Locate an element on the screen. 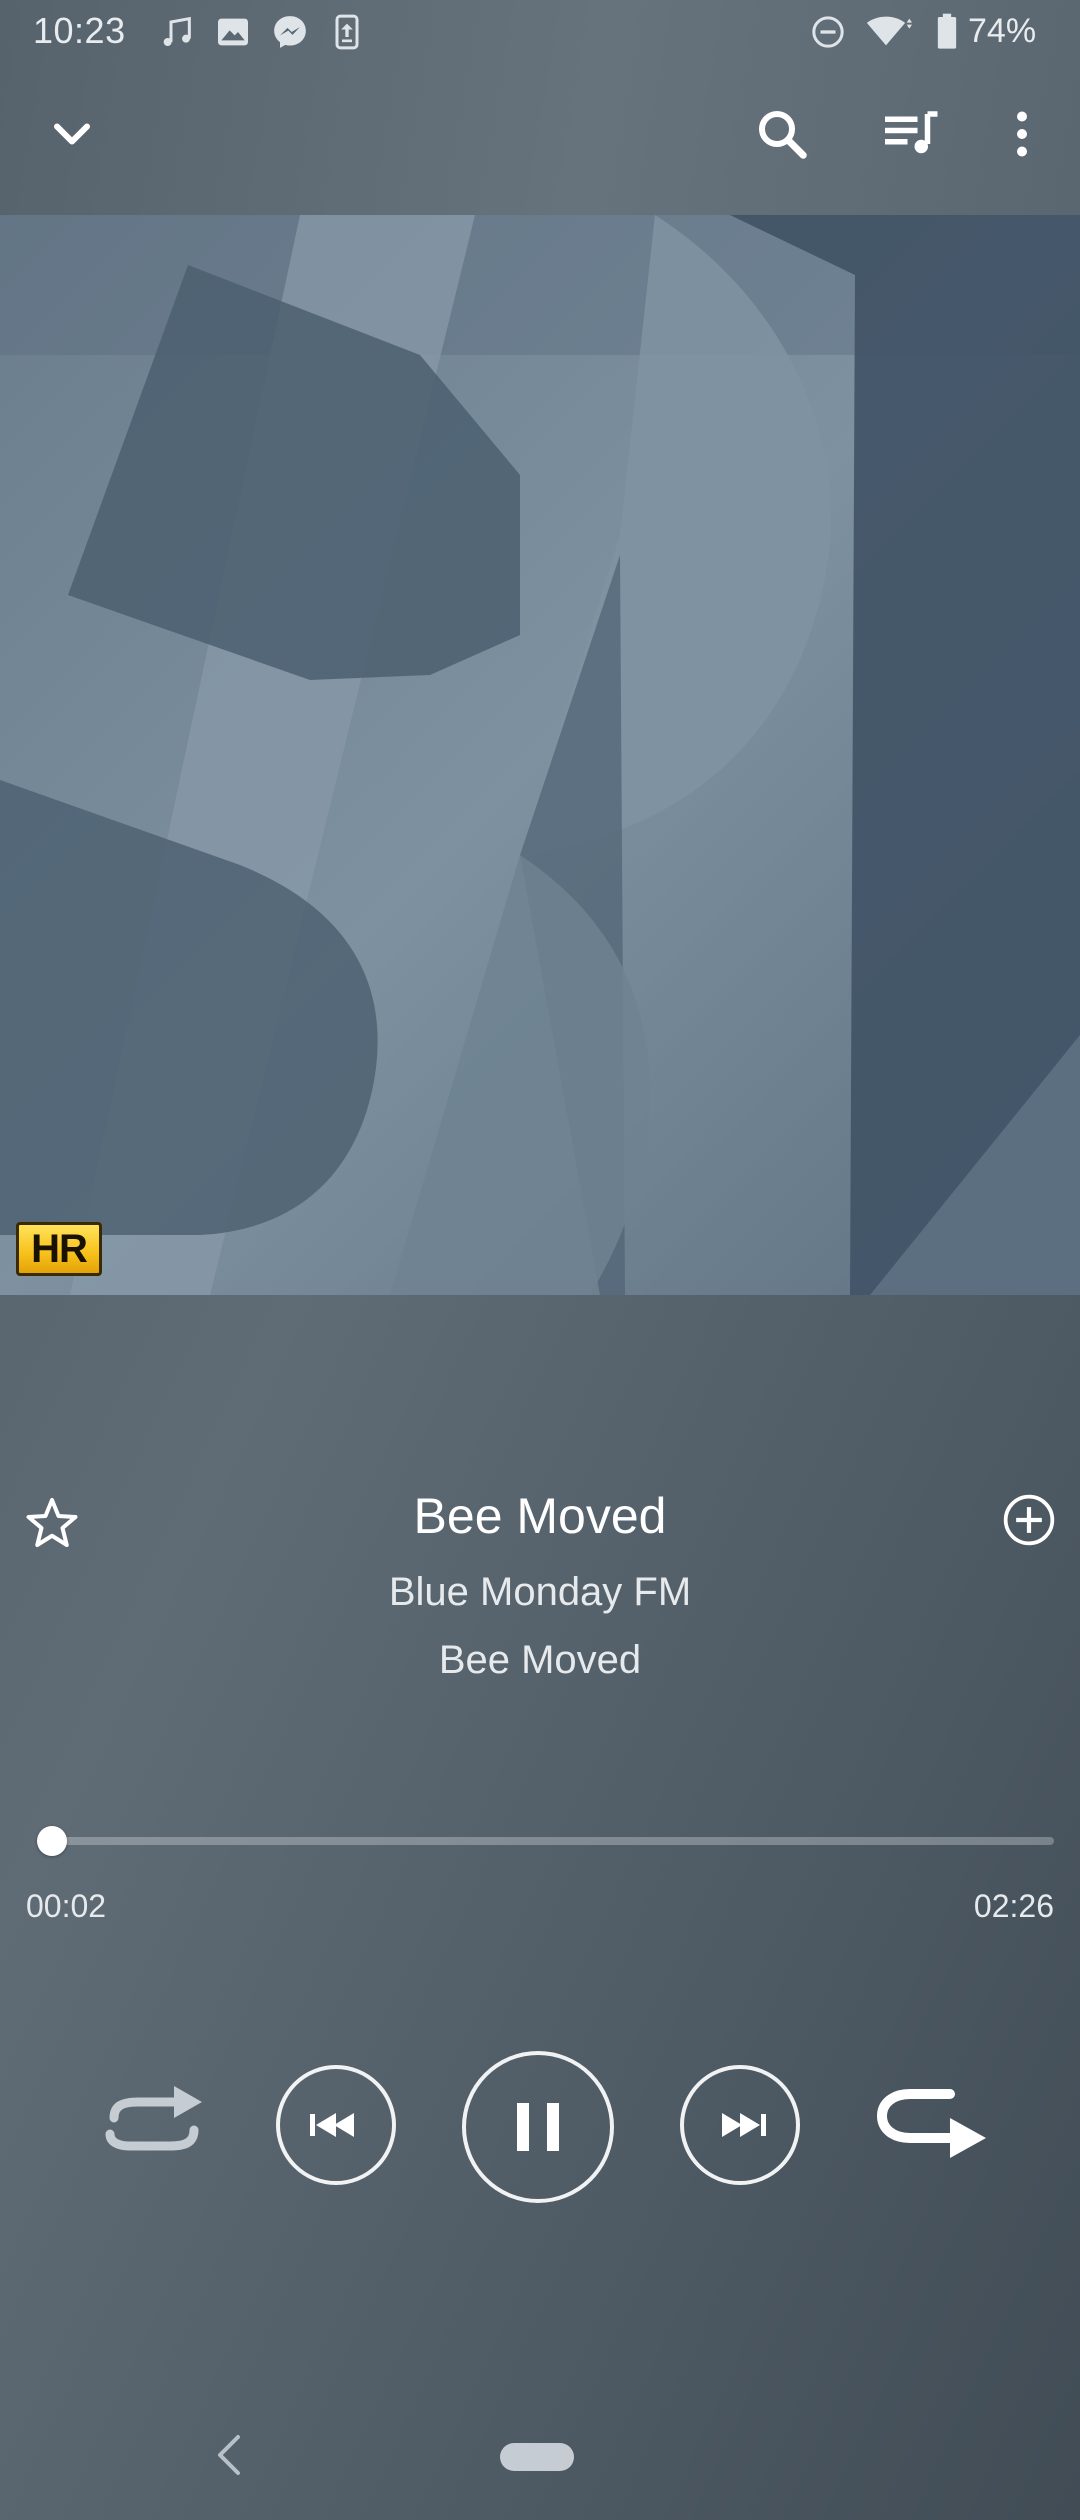 This screenshot has height=2520, width=1080. chevron-down-icon is located at coordinates (72, 134).